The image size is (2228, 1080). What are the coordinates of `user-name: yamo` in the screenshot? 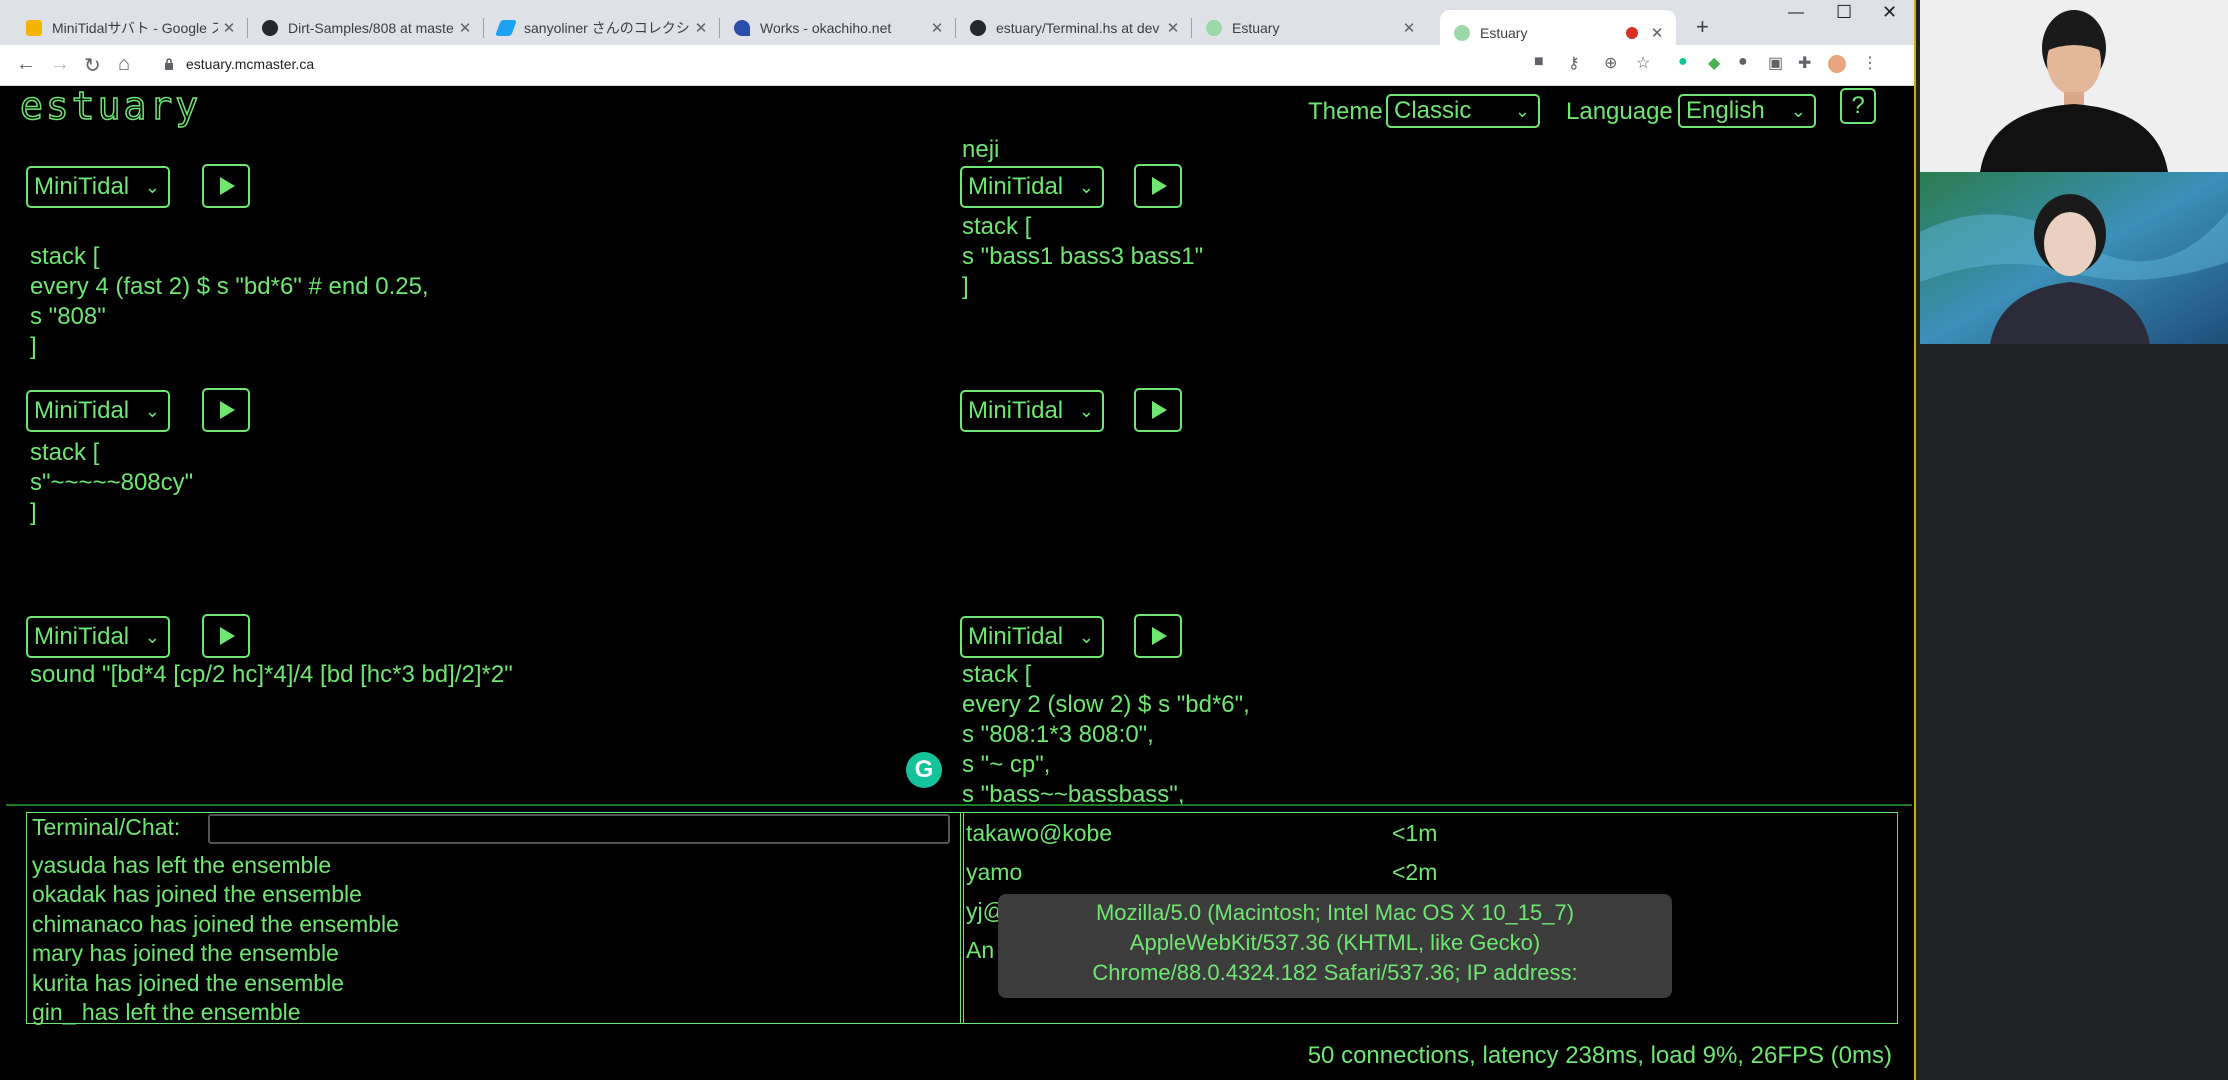 It's located at (994, 872).